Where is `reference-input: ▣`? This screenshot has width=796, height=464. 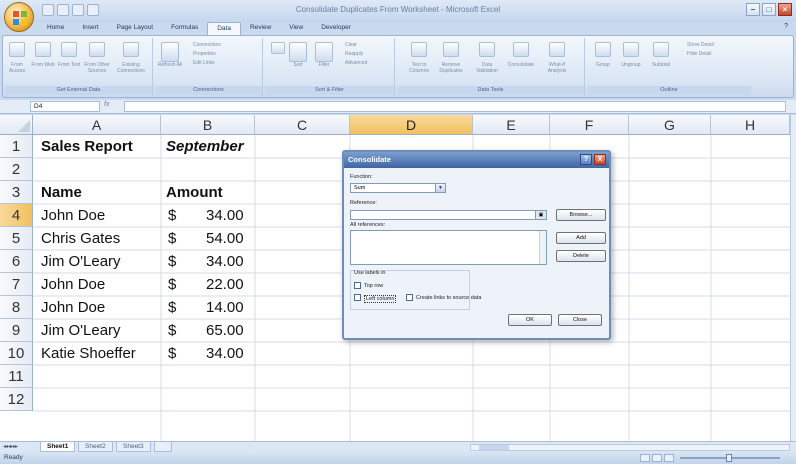
reference-input: ▣ is located at coordinates (448, 215).